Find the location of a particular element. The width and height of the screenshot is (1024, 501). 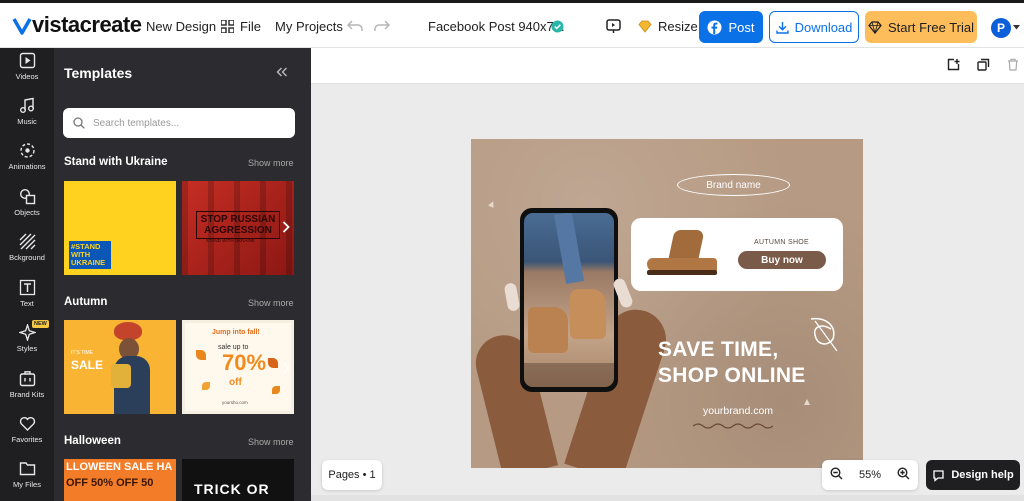

zoom-level: 55% is located at coordinates (870, 475).